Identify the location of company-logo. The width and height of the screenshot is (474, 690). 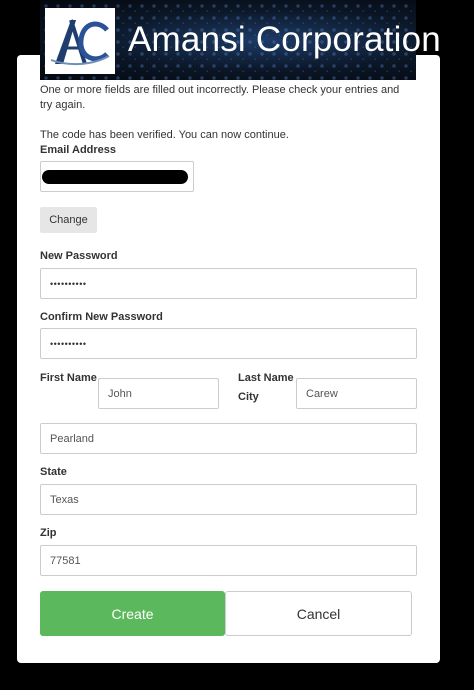
(80, 41).